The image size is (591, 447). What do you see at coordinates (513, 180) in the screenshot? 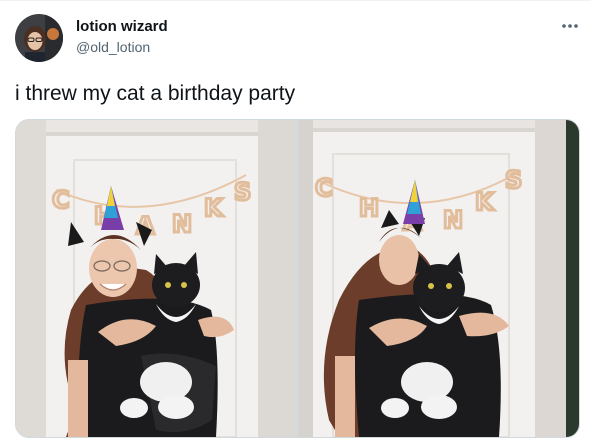
I see `banner-letter-s-2: S` at bounding box center [513, 180].